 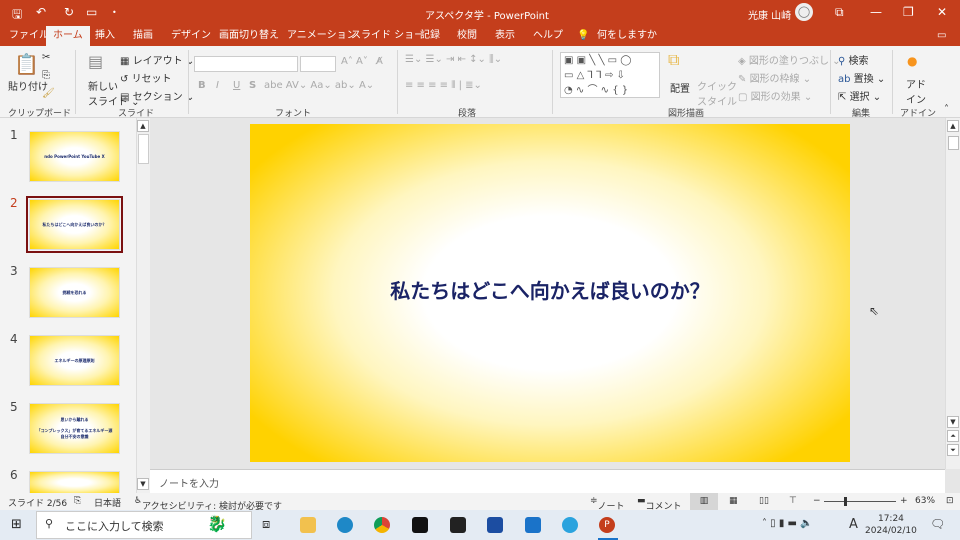 What do you see at coordinates (860, 501) in the screenshot?
I see `zoom-slider` at bounding box center [860, 501].